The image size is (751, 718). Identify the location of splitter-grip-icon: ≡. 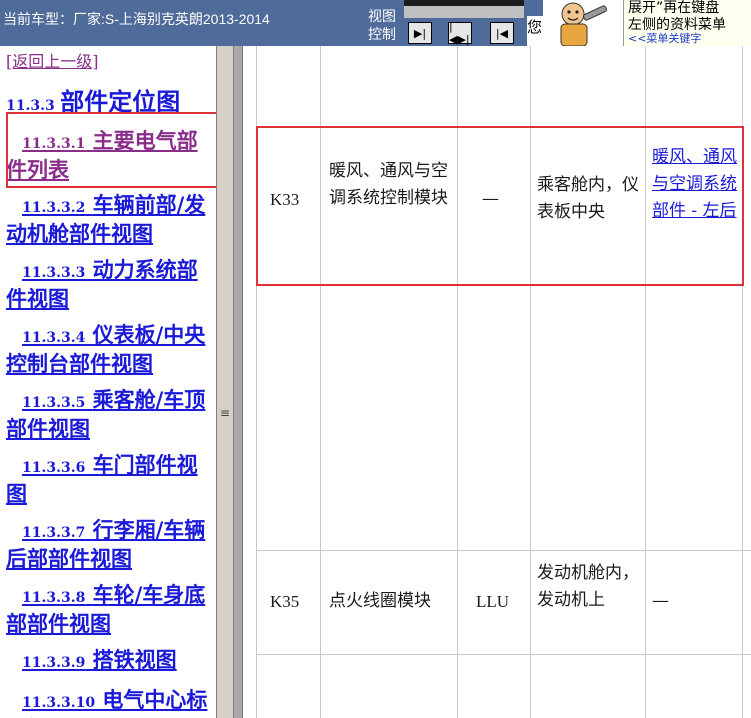
(225, 413).